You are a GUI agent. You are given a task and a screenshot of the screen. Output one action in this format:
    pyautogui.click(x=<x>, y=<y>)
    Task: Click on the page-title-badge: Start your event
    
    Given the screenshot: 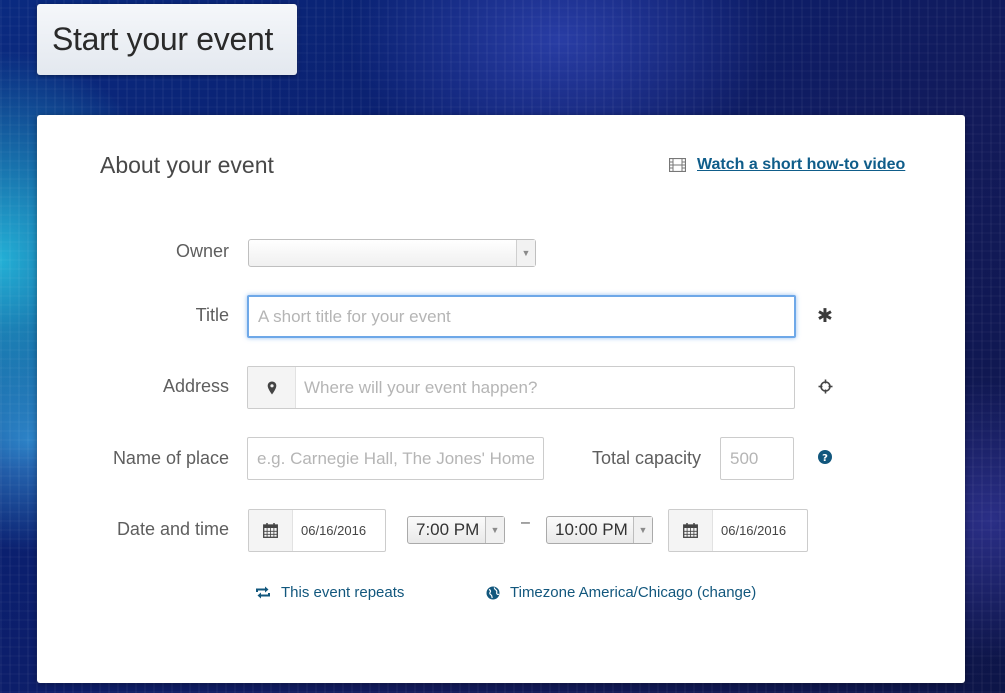 What is the action you would take?
    pyautogui.click(x=167, y=39)
    